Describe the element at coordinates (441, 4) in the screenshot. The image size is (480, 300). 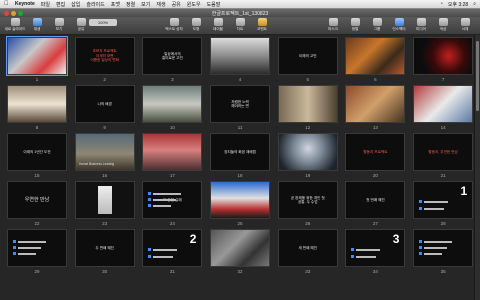
I see `wifi-icon: ◔` at that location.